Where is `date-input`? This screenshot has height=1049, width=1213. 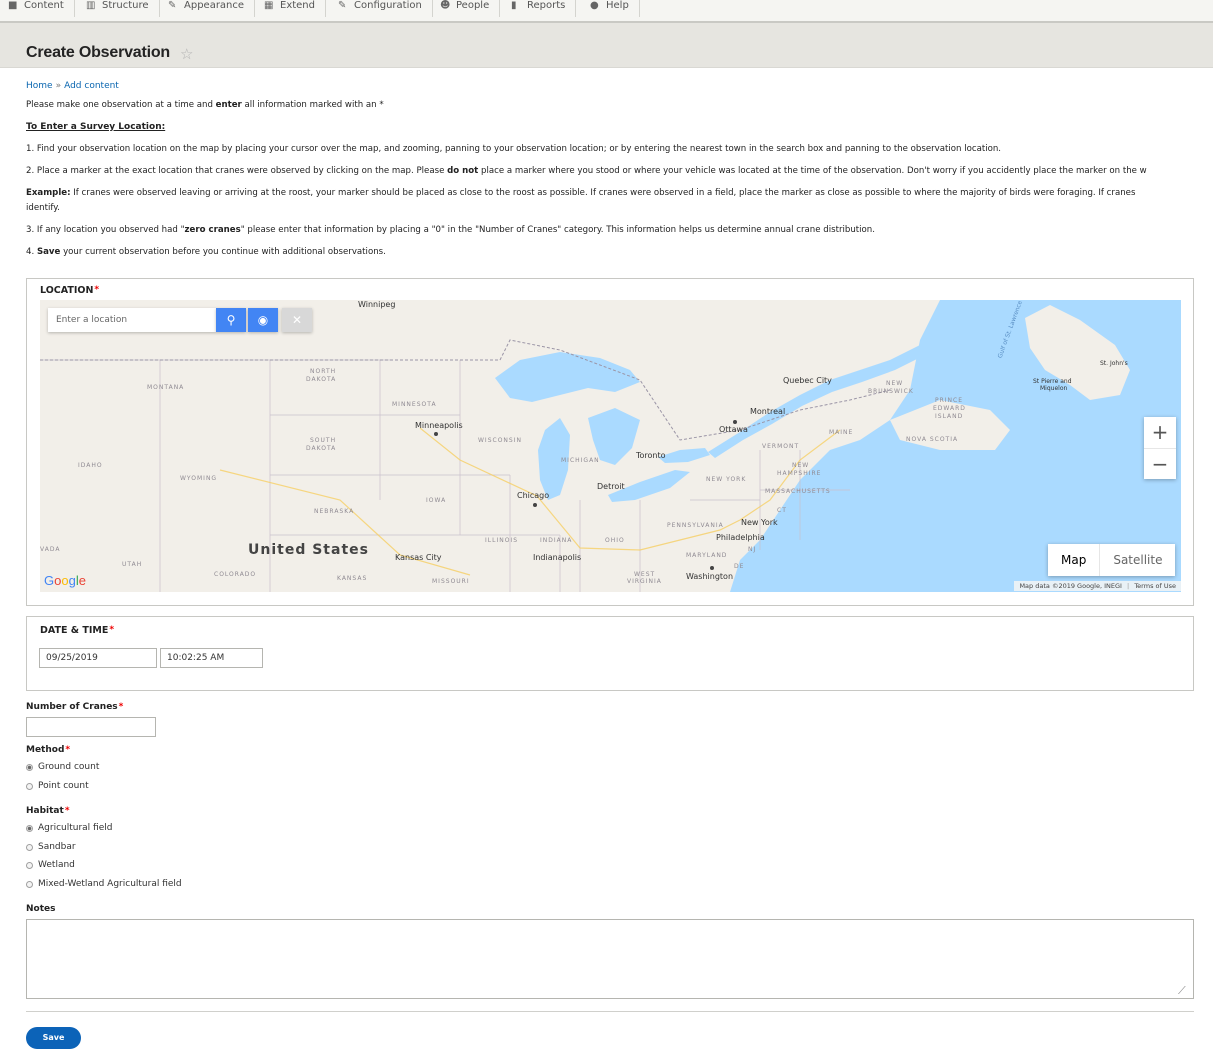
date-input is located at coordinates (98, 658).